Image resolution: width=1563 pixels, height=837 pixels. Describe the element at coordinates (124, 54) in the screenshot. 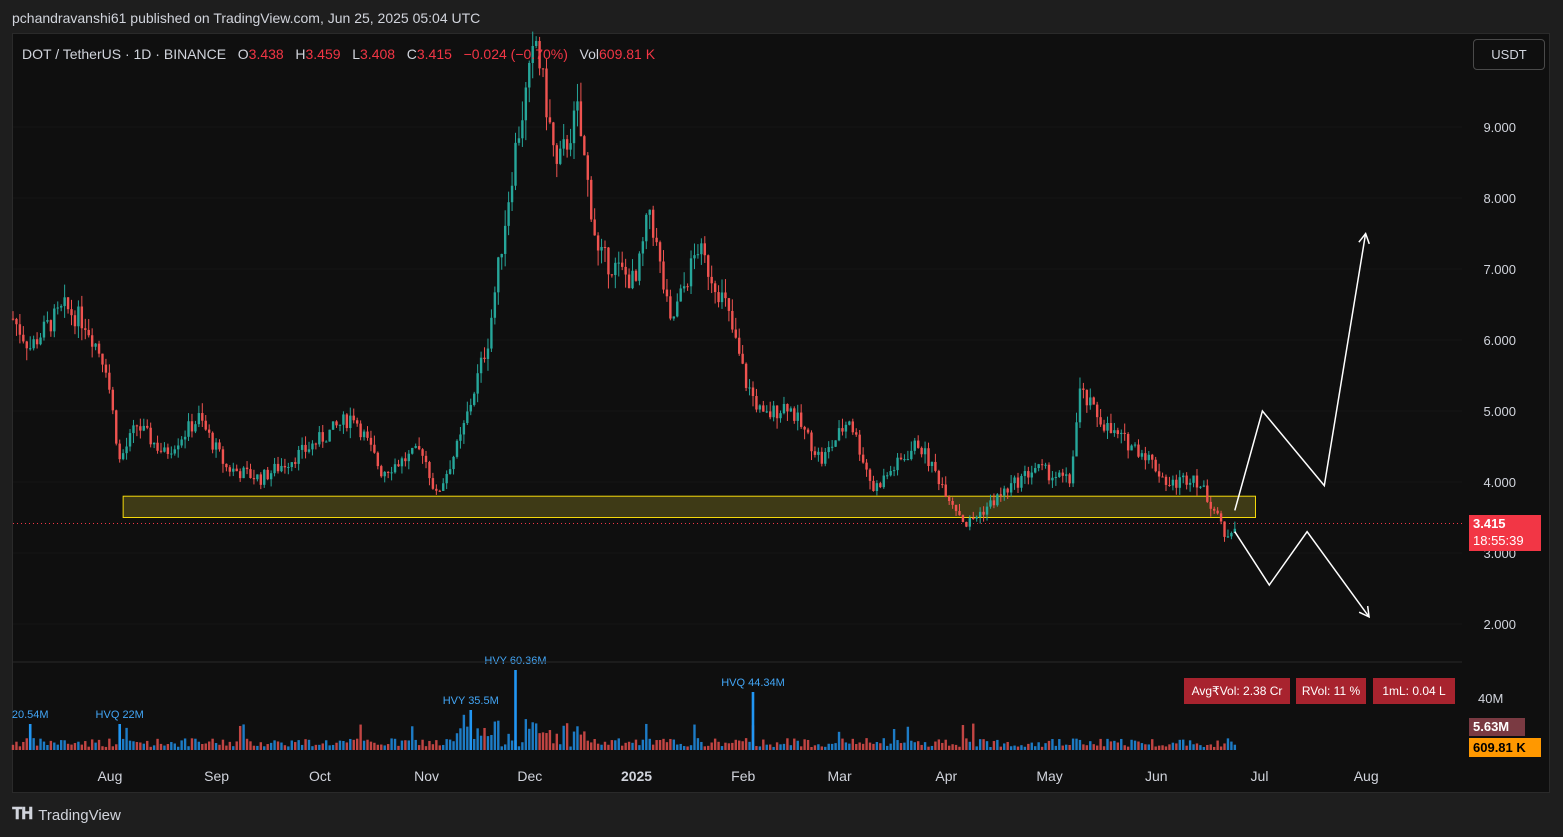

I see `symbol-label: DOT / TetherUS · 1D · BINANCE` at that location.